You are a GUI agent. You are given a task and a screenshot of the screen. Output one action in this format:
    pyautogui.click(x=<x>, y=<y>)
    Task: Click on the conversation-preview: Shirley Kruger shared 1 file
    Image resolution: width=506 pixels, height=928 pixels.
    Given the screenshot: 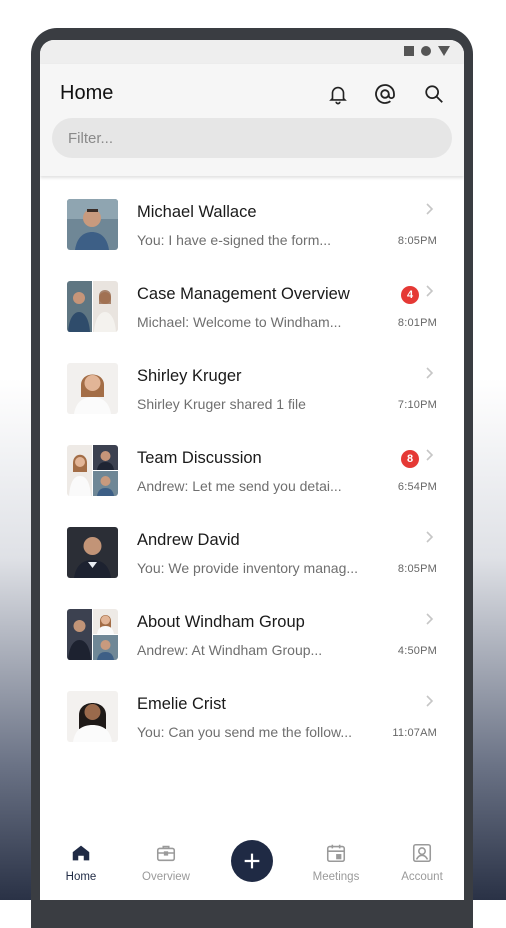 What is the action you would take?
    pyautogui.click(x=221, y=404)
    